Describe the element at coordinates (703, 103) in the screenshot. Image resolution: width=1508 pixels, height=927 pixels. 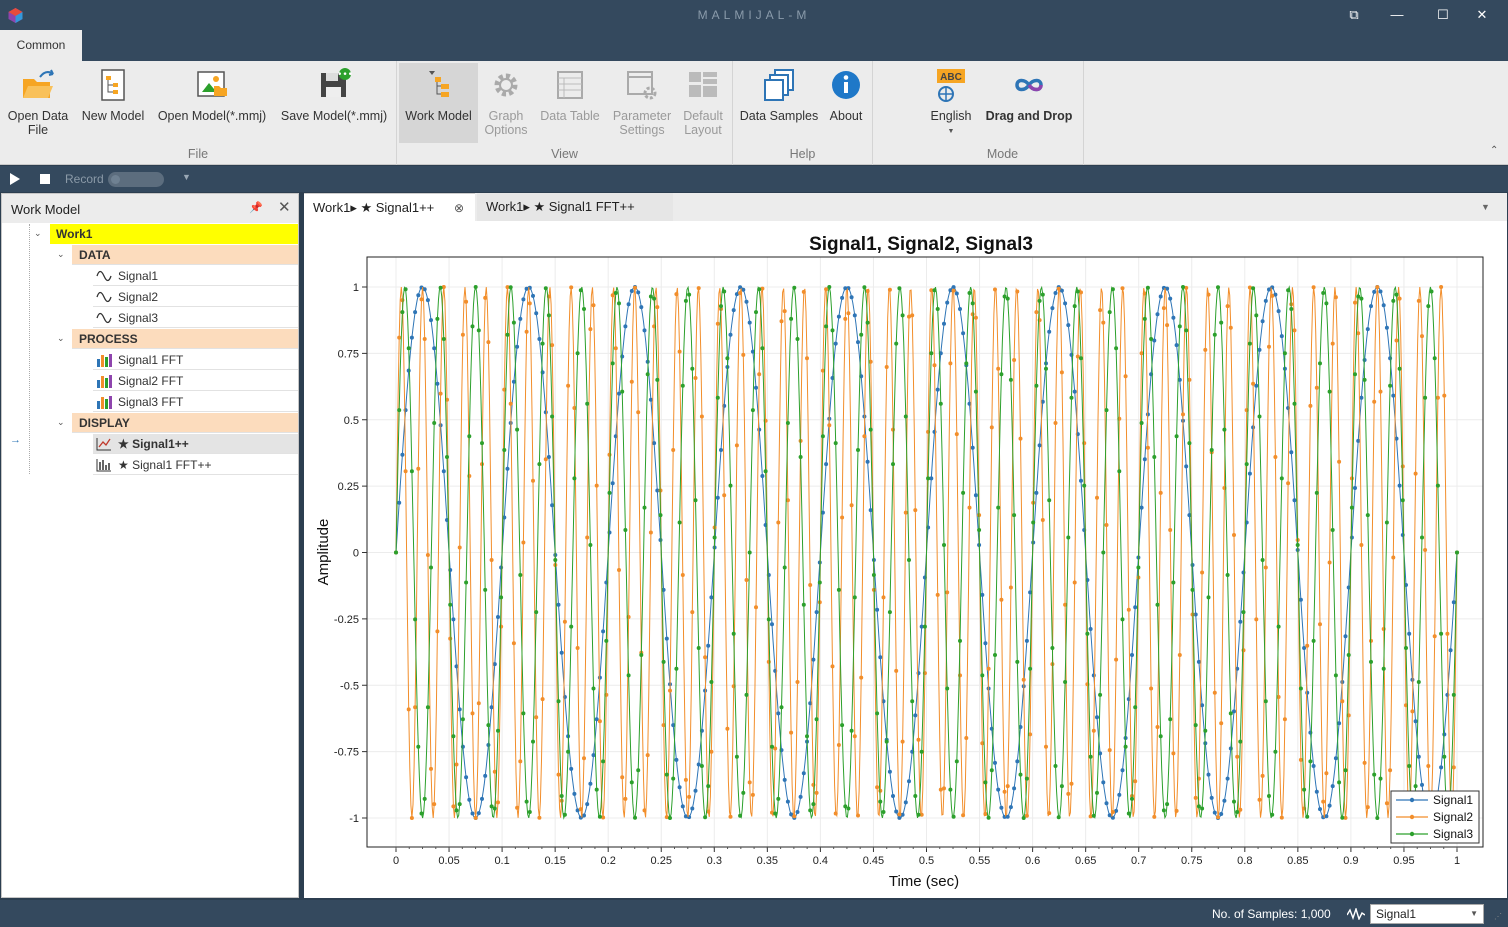
I see `default-layout-button: Default Layout` at that location.